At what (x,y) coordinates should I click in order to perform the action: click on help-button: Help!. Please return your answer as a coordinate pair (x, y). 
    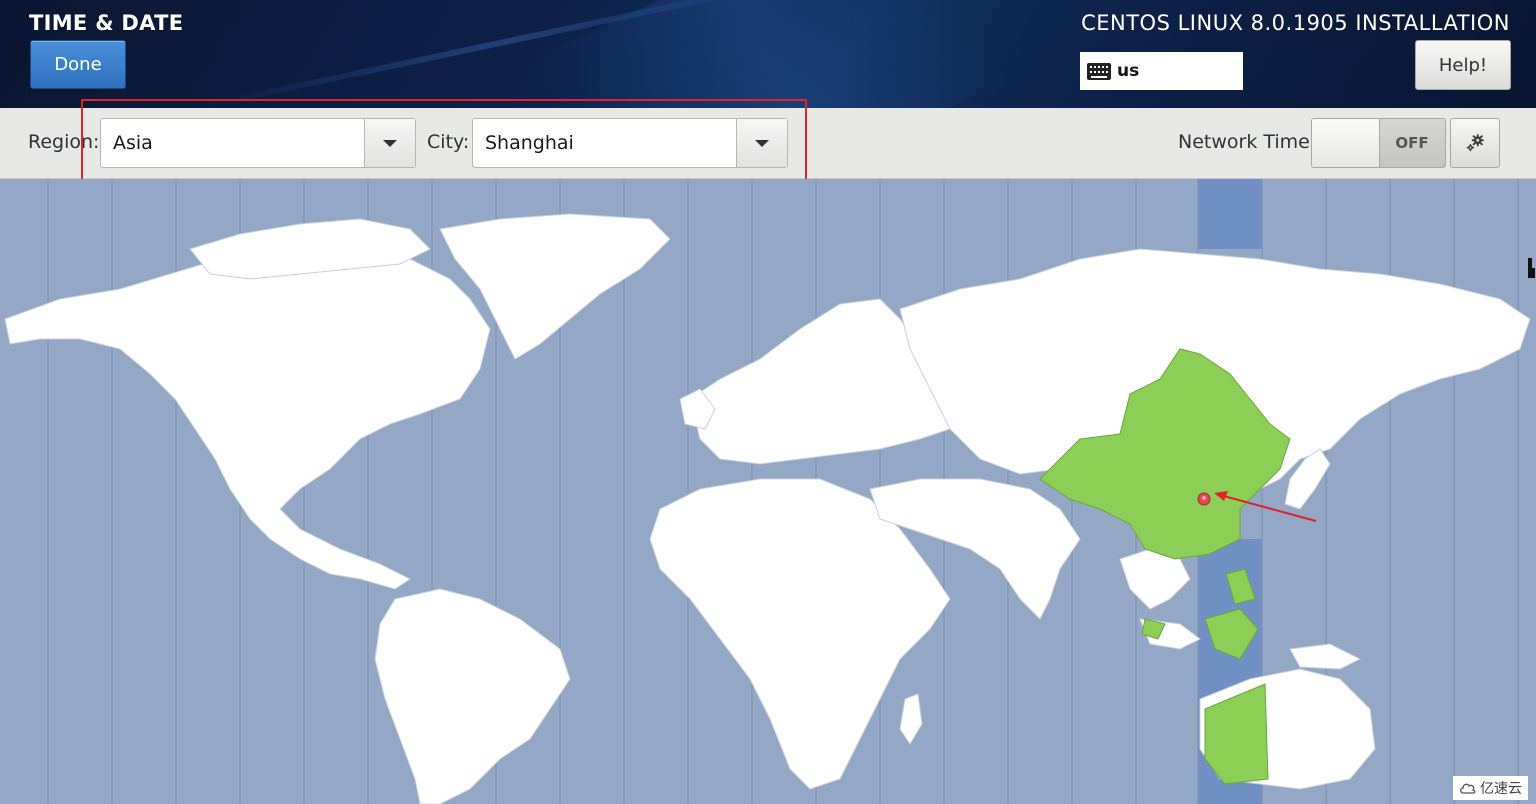
    Looking at the image, I should click on (1463, 65).